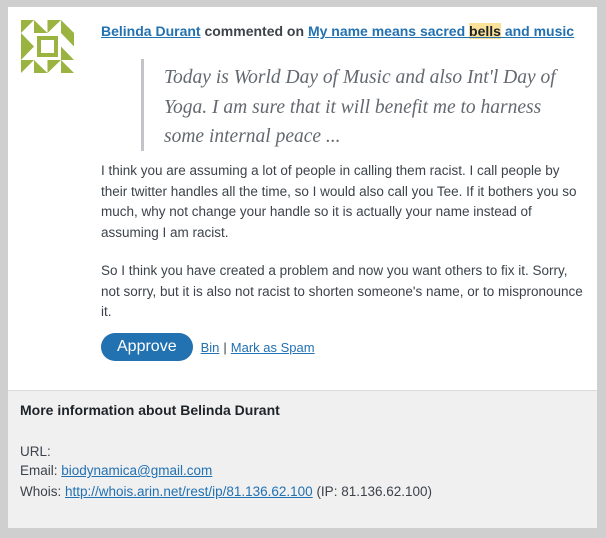 The width and height of the screenshot is (606, 538). I want to click on author-info-title: More information about Belinda Durant, so click(150, 410).